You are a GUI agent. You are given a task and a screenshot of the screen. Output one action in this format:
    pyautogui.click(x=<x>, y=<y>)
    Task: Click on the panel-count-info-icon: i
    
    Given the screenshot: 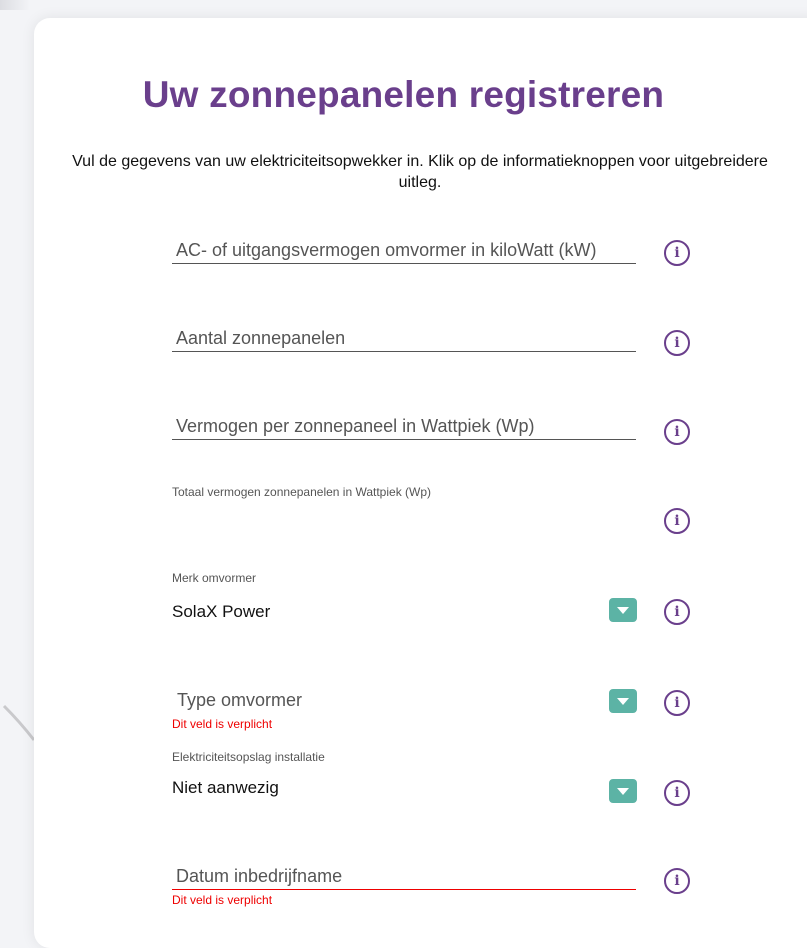 What is the action you would take?
    pyautogui.click(x=677, y=343)
    